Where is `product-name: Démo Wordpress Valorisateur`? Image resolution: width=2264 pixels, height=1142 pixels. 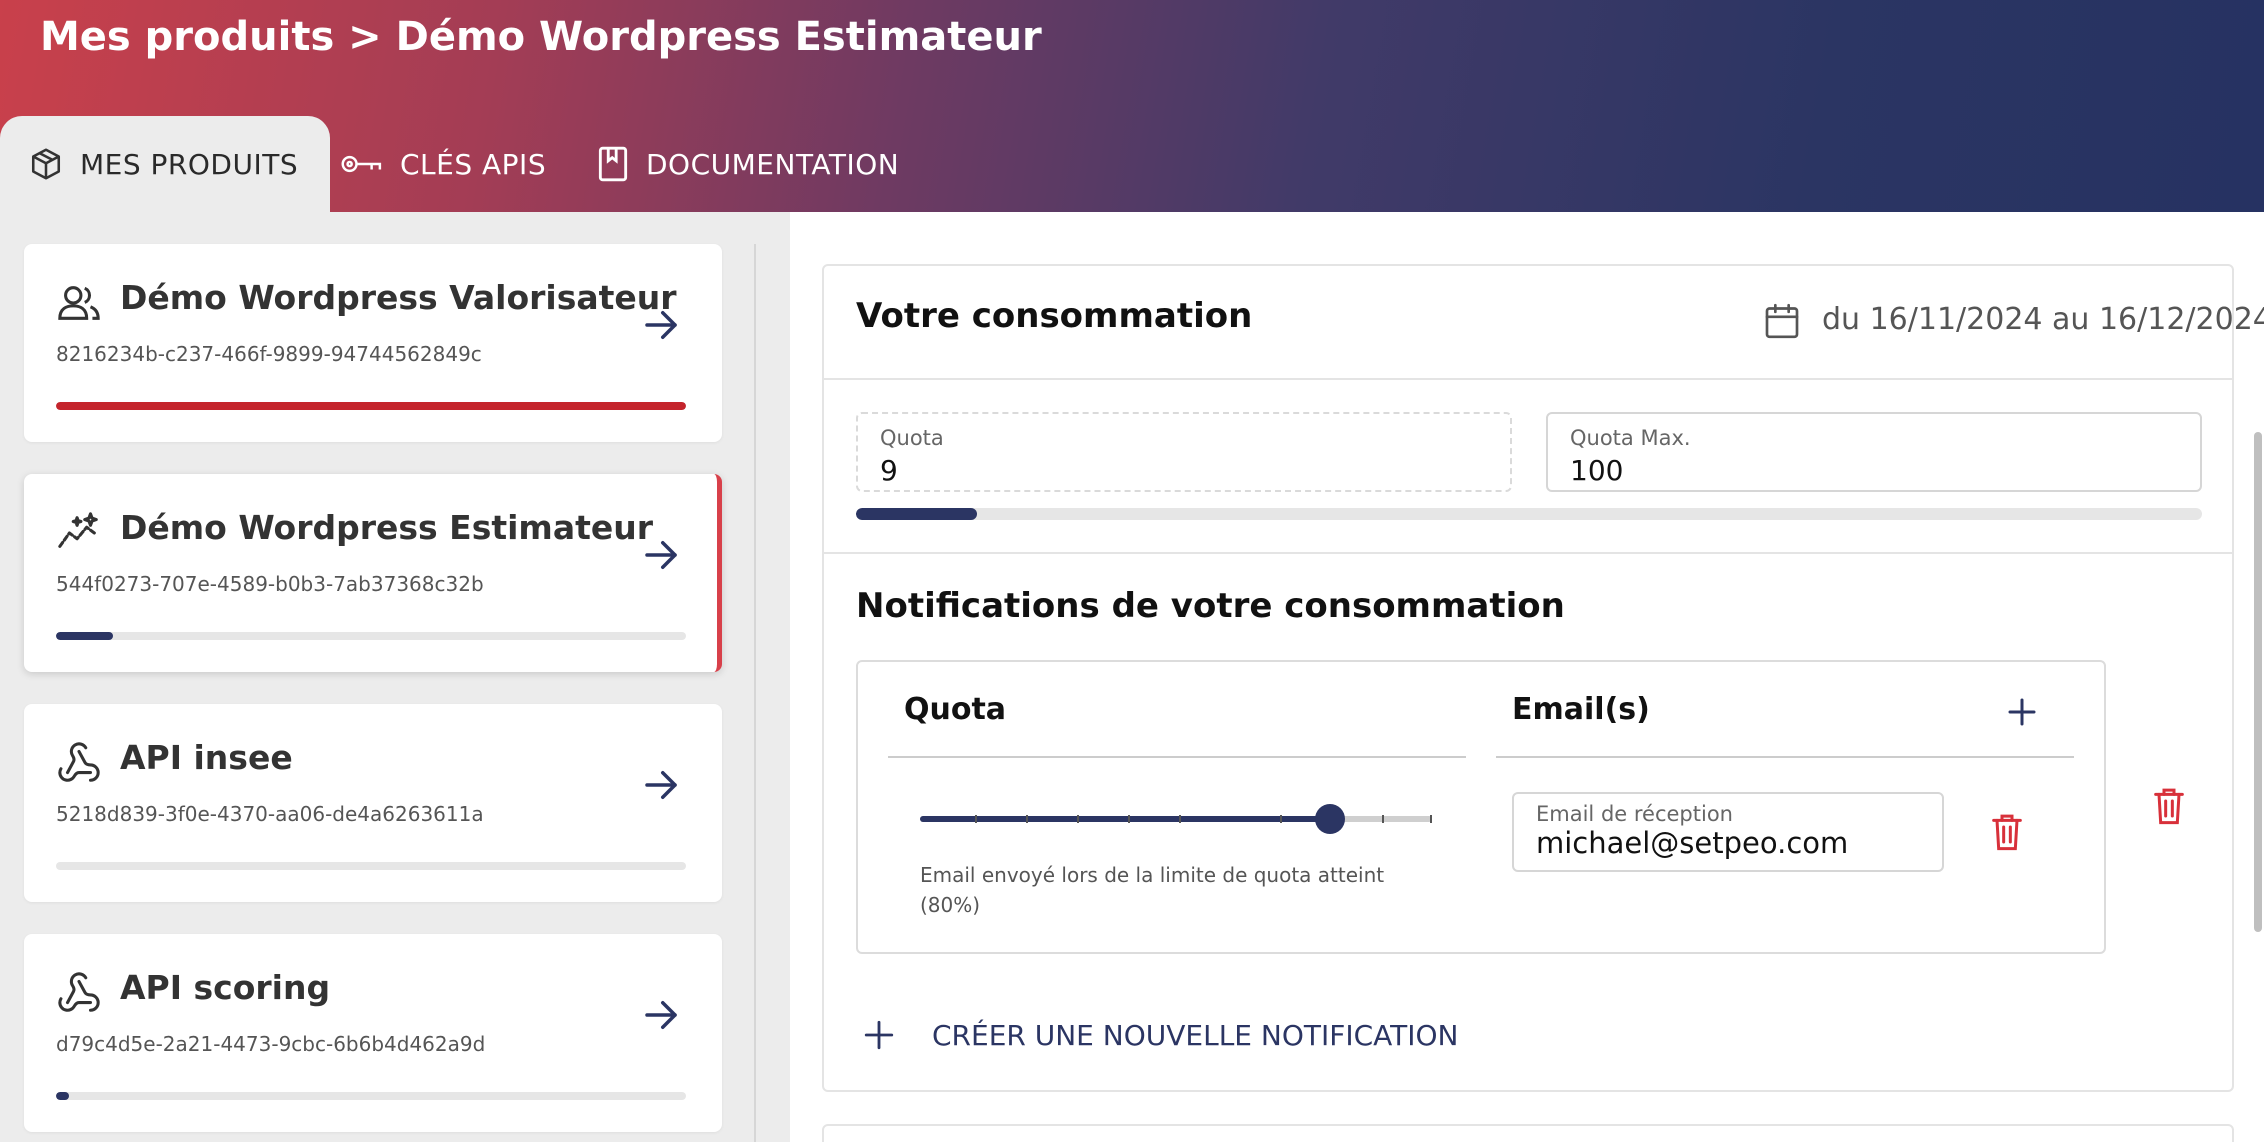 product-name: Démo Wordpress Valorisateur is located at coordinates (398, 297).